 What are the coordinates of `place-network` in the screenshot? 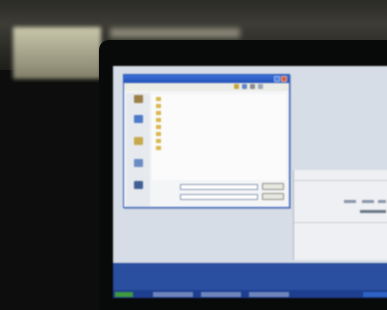 It's located at (138, 190).